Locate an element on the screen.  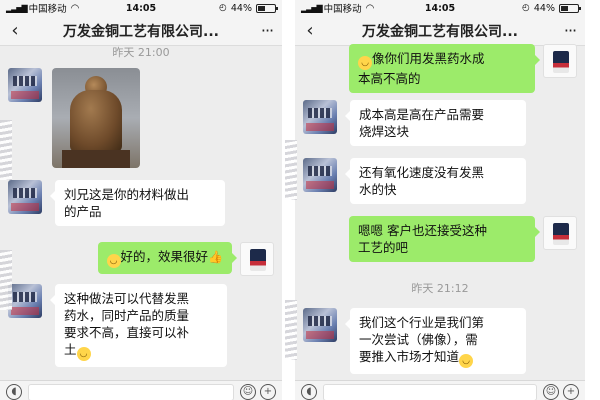
message-line: 我们这个行业是我们第 is located at coordinates (422, 322).